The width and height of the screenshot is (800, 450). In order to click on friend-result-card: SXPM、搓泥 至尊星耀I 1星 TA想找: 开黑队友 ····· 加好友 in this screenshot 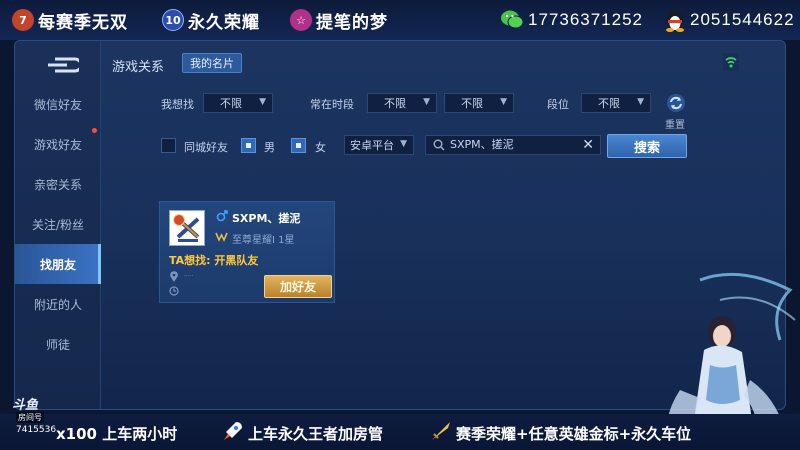, I will do `click(247, 252)`.